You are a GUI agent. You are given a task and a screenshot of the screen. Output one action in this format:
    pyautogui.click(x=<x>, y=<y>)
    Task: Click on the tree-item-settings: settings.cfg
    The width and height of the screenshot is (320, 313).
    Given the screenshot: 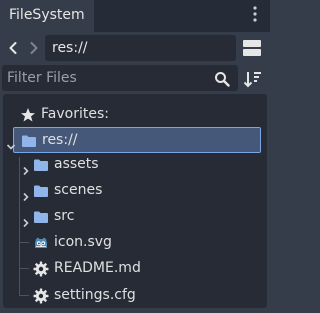 What is the action you would take?
    pyautogui.click(x=135, y=295)
    